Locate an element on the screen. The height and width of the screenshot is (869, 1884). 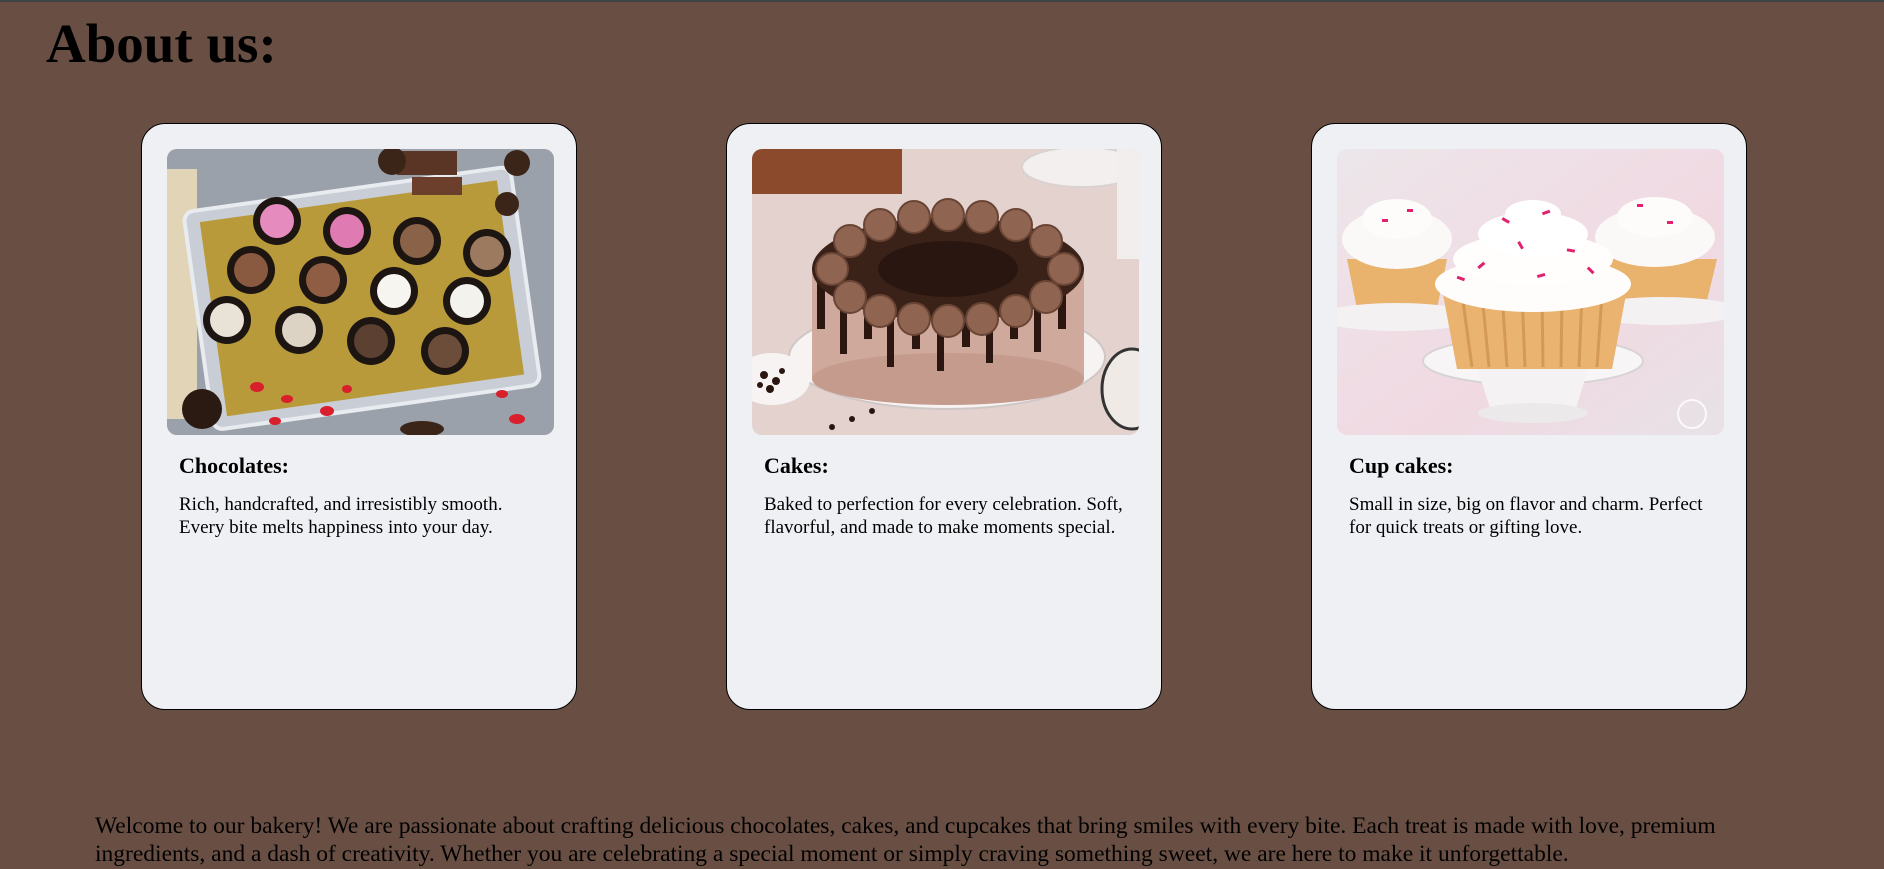
page-title: About us: is located at coordinates (161, 43).